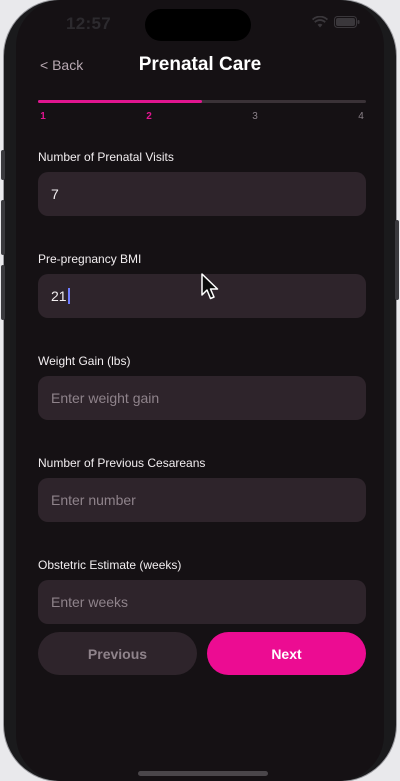 This screenshot has height=781, width=400. What do you see at coordinates (255, 116) in the screenshot?
I see `step-3: 3` at bounding box center [255, 116].